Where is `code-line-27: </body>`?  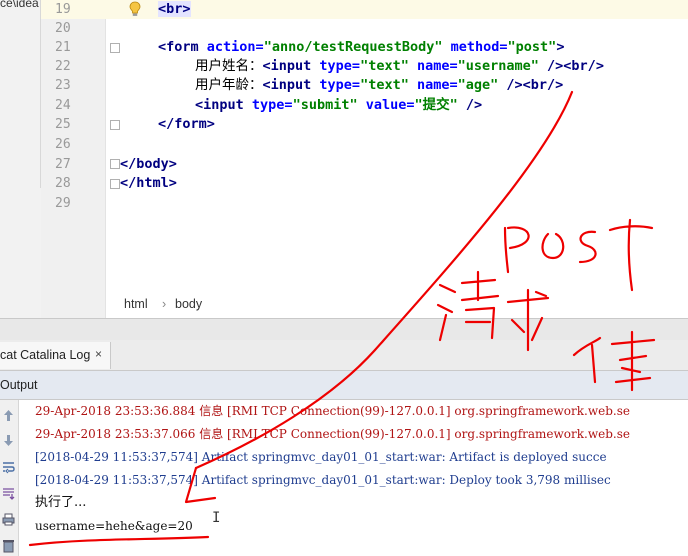
code-line-27: </body> is located at coordinates (148, 164).